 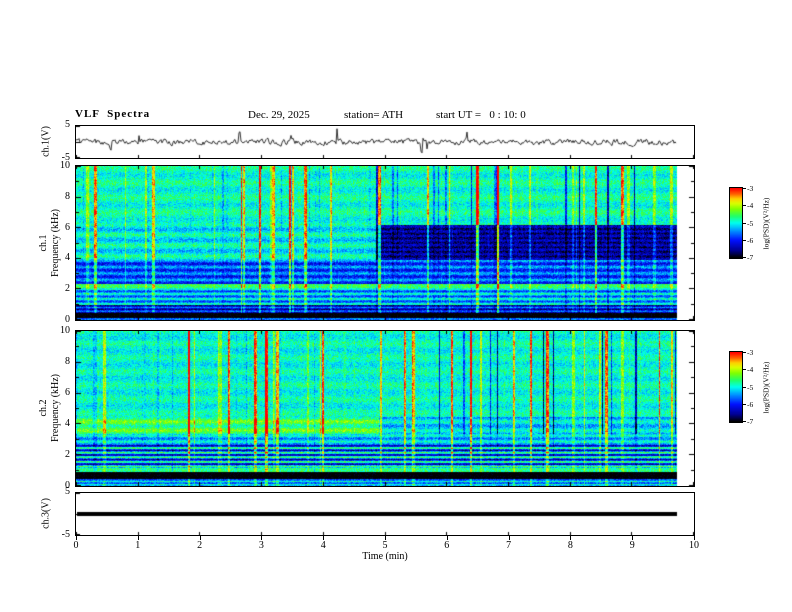 I want to click on x-tick-label: 7, so click(x=509, y=545).